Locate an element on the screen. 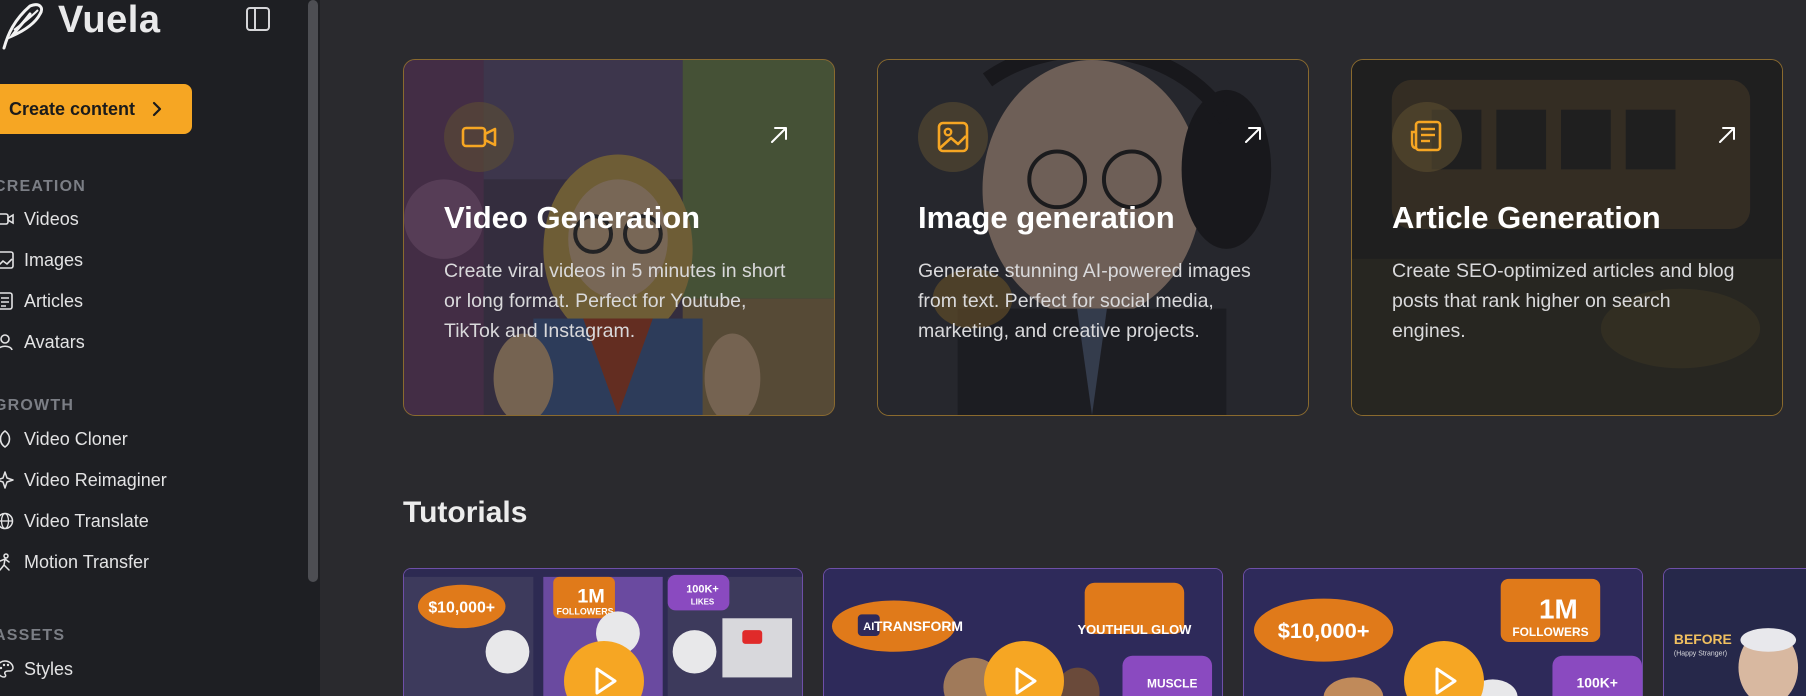  tutorial-thumbnail: BEFORE (Happy Stranger) is located at coordinates (1734, 632).